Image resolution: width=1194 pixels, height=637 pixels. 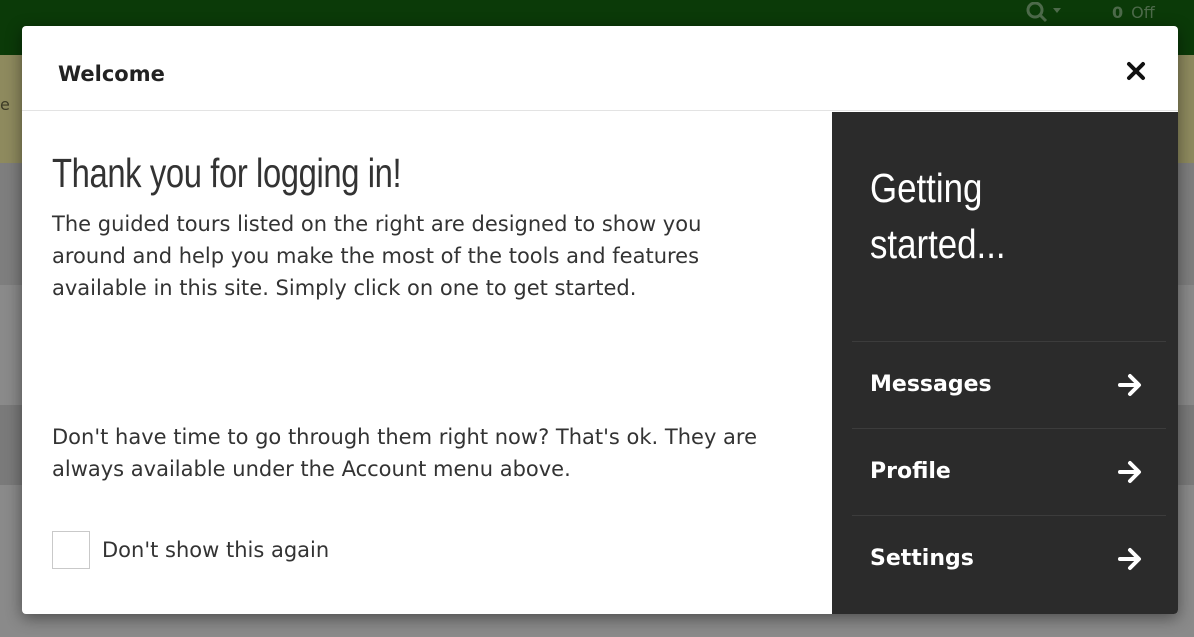 What do you see at coordinates (1009, 385) in the screenshot?
I see `tour-item-messages: Messages` at bounding box center [1009, 385].